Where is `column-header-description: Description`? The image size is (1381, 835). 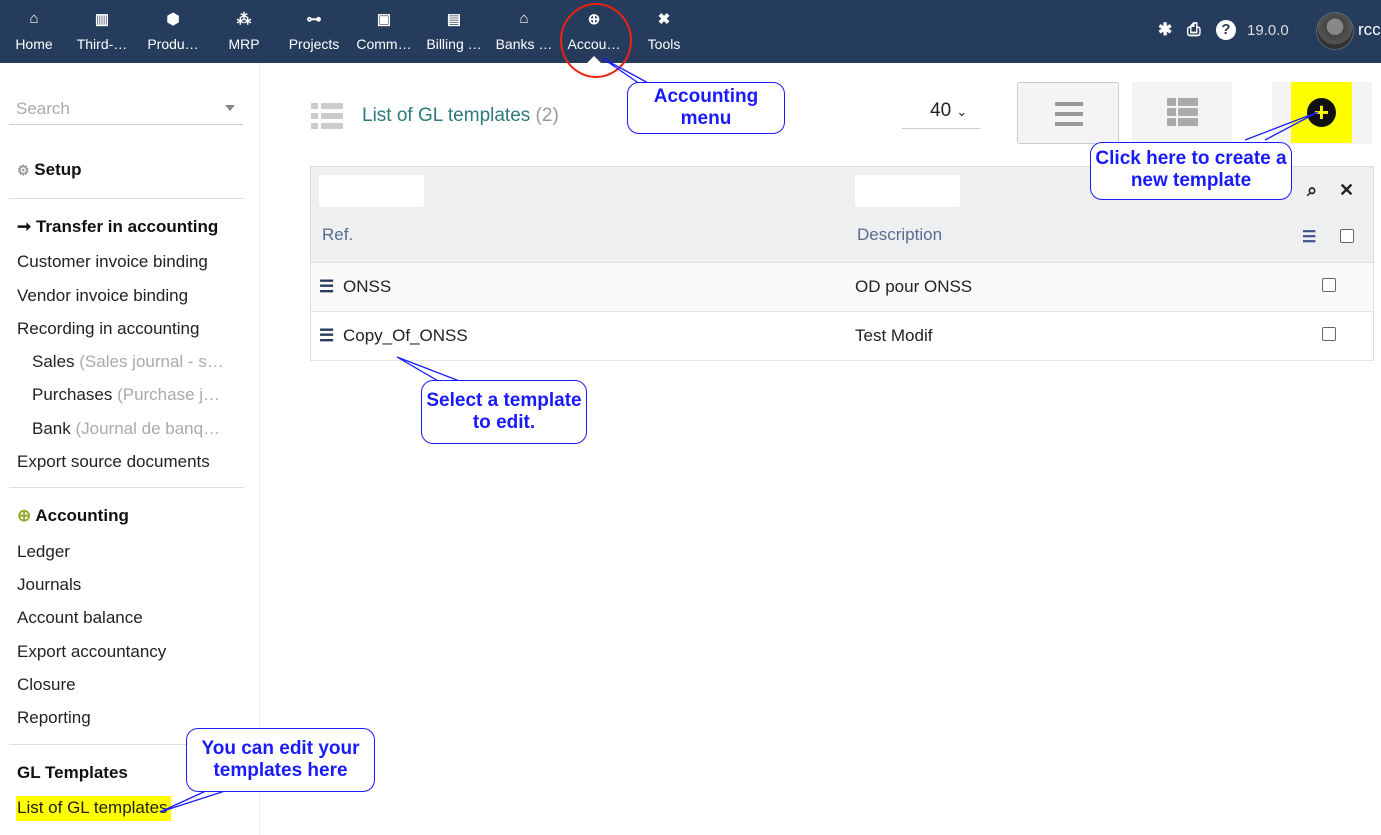
column-header-description: Description is located at coordinates (899, 235).